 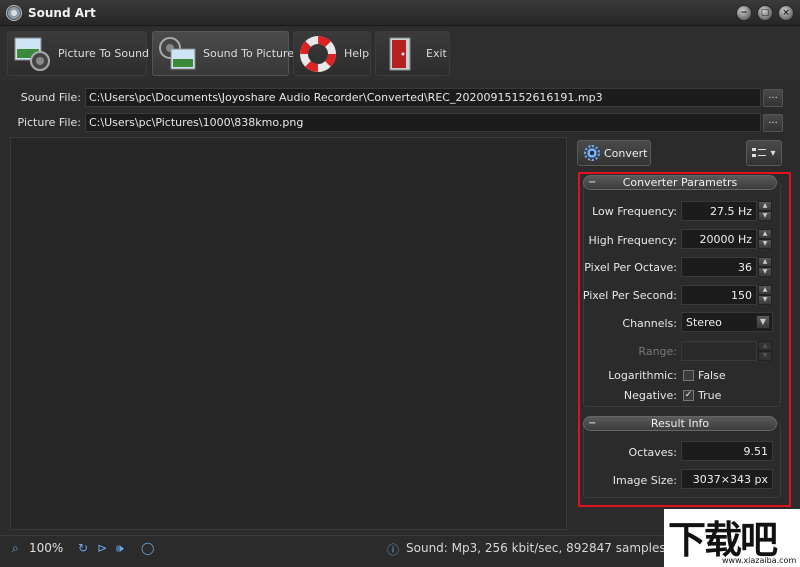 What do you see at coordinates (400, 13) in the screenshot?
I see `title-bar: Sound Art − ▢ ×` at bounding box center [400, 13].